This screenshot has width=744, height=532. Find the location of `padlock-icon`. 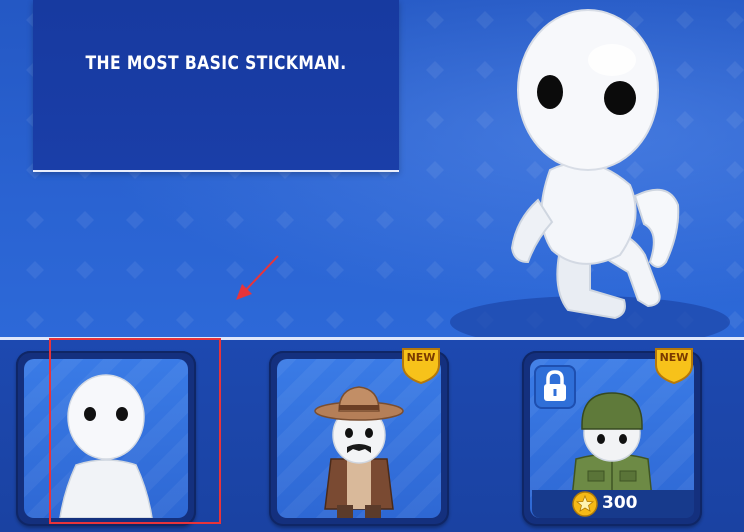

padlock-icon is located at coordinates (555, 385).